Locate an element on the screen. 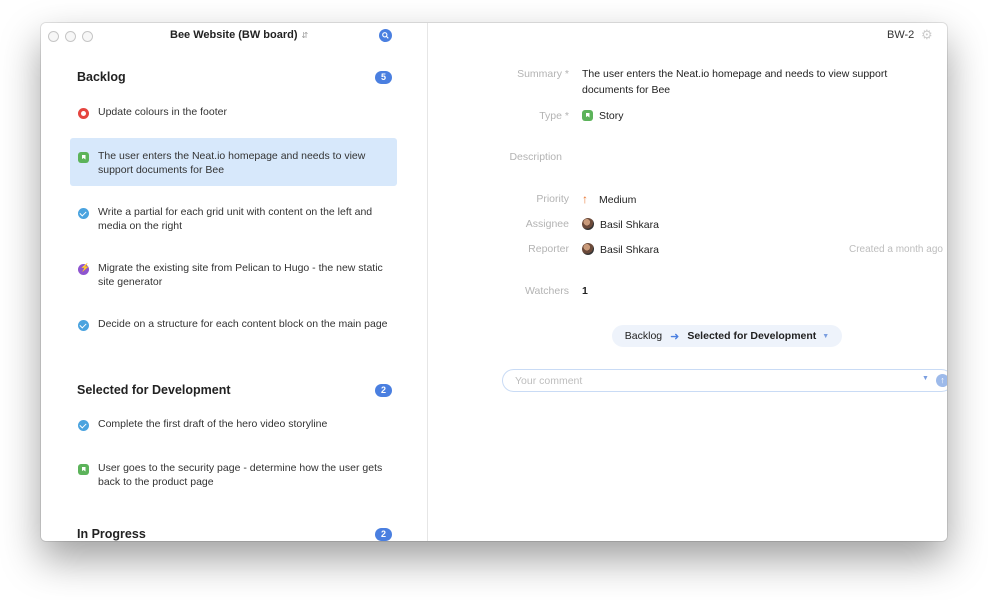 This screenshot has width=988, height=600. comment-box: ▼ ↑ is located at coordinates (724, 380).